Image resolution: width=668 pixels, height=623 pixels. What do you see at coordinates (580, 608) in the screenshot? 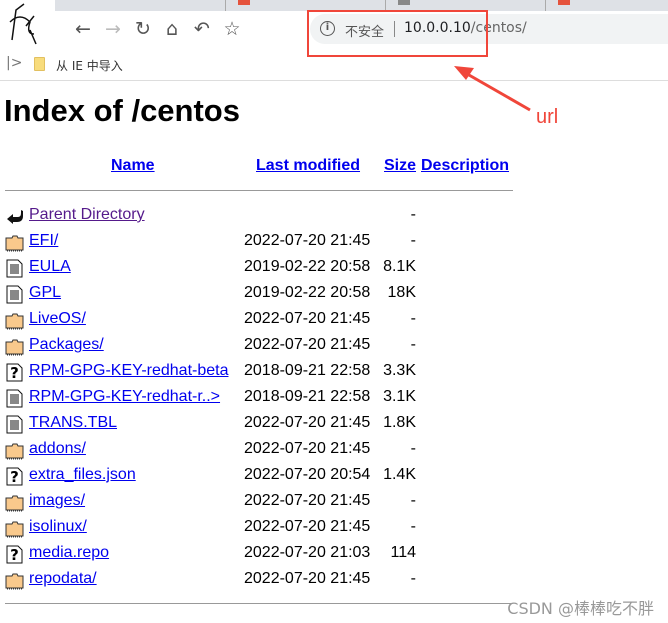
I see `watermark: CSDN @棒棒吃不胖` at bounding box center [580, 608].